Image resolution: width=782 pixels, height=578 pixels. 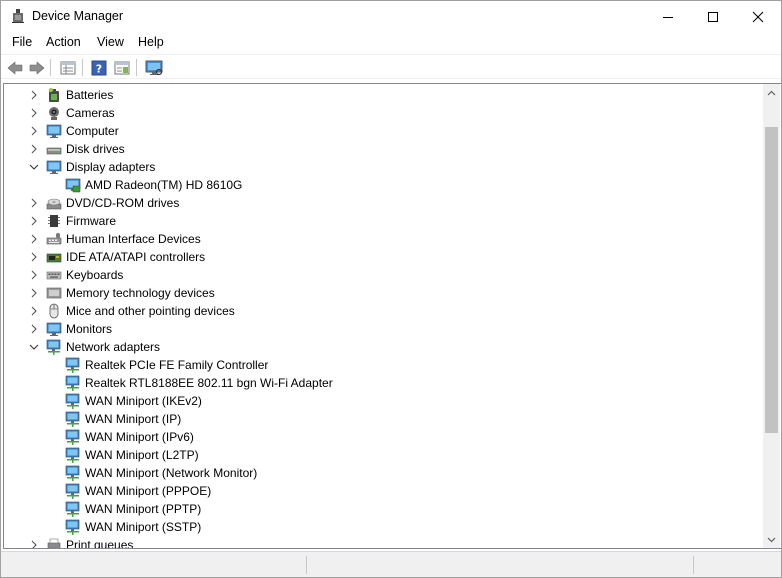 What do you see at coordinates (54, 543) in the screenshot?
I see `printer-icon` at bounding box center [54, 543].